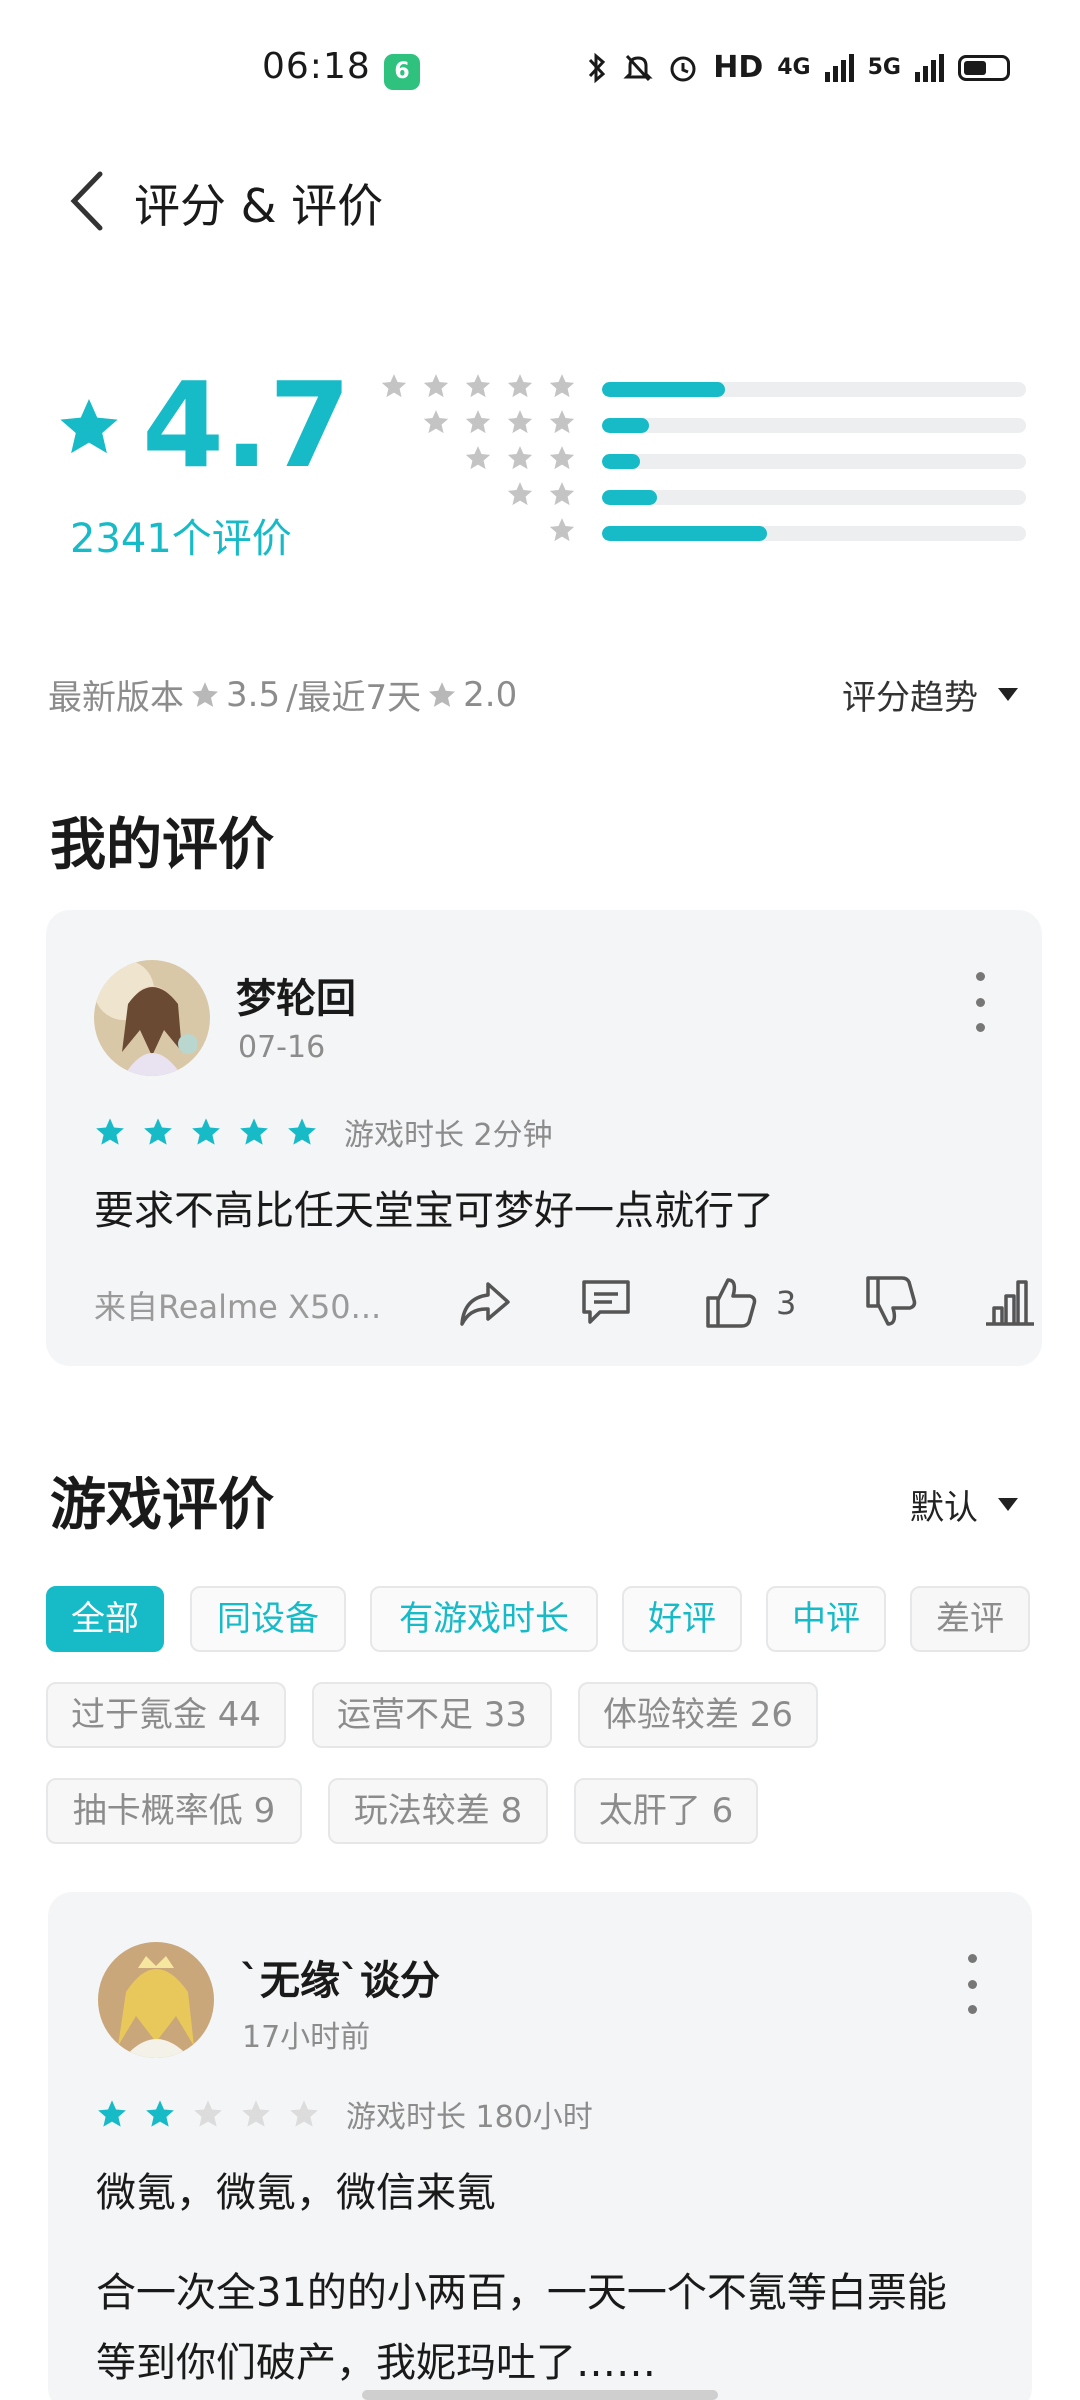  I want to click on network-4g-label: 4G, so click(794, 67).